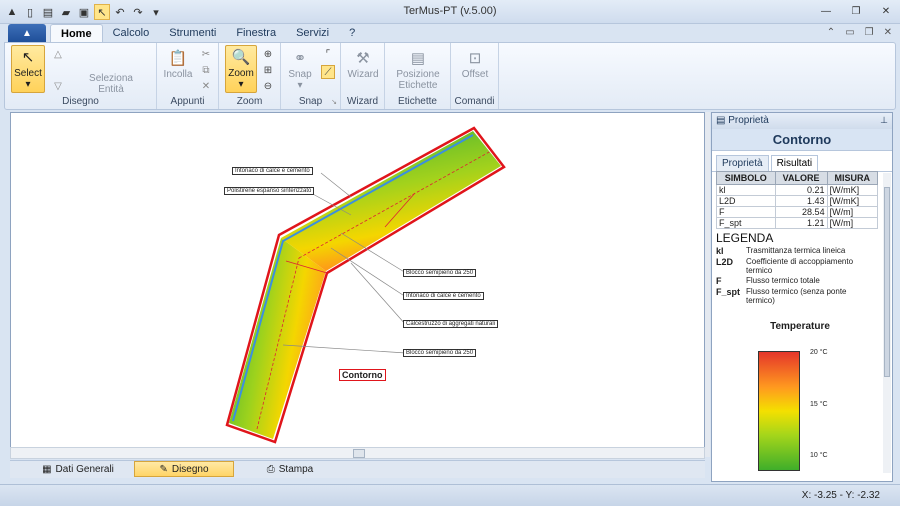  I want to click on mdi-restore-icon: ❐, so click(869, 32).